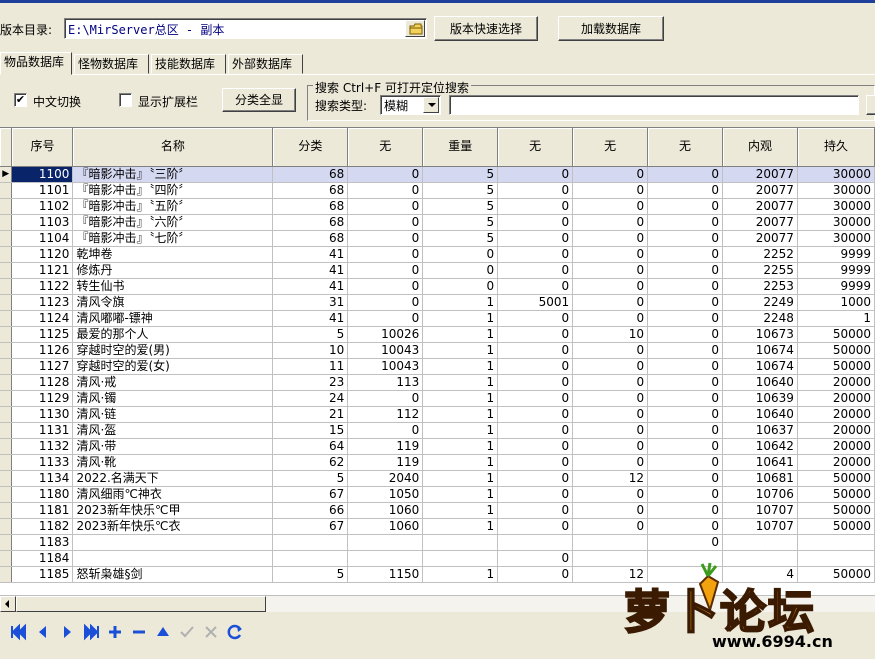 The width and height of the screenshot is (875, 659). I want to click on table-cell: 1133, so click(42, 462).